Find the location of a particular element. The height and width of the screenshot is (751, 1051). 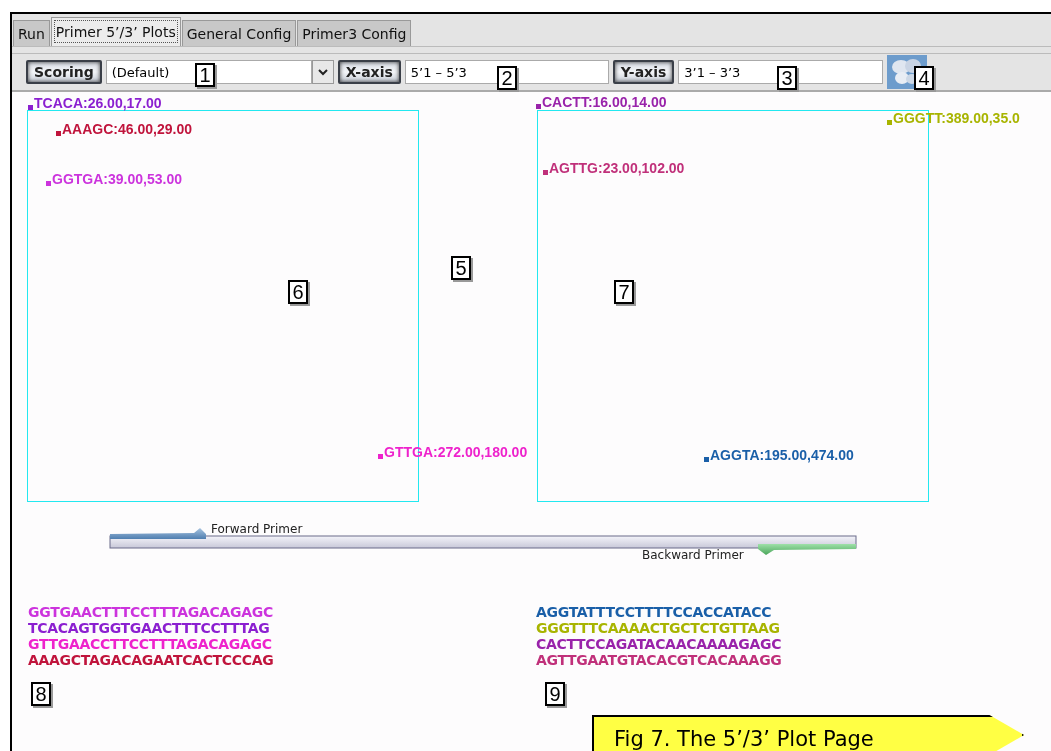

callout-number: 8 is located at coordinates (41, 694).